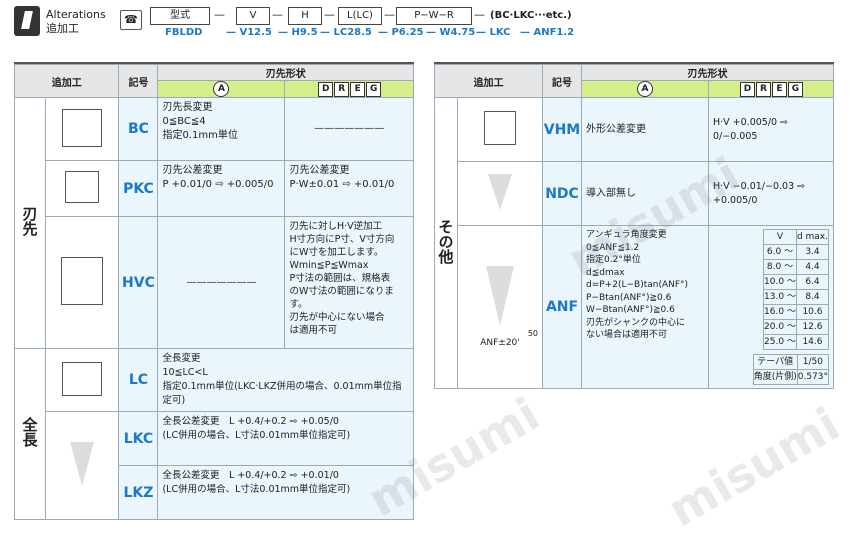 This screenshot has width=850, height=540. Describe the element at coordinates (82, 129) in the screenshot. I see `figure-bc` at that location.